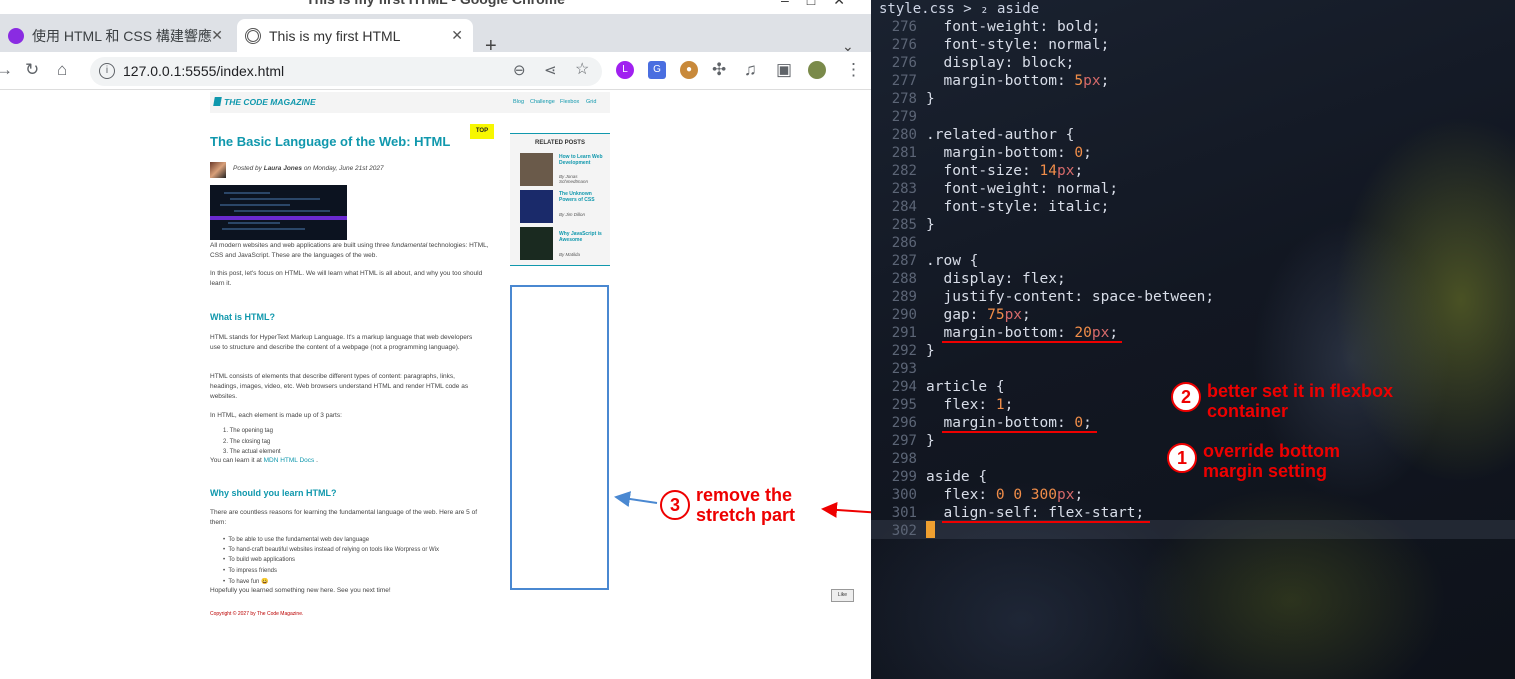  Describe the element at coordinates (1013, 27) in the screenshot. I see `code-line: font-weight: bold;` at that location.